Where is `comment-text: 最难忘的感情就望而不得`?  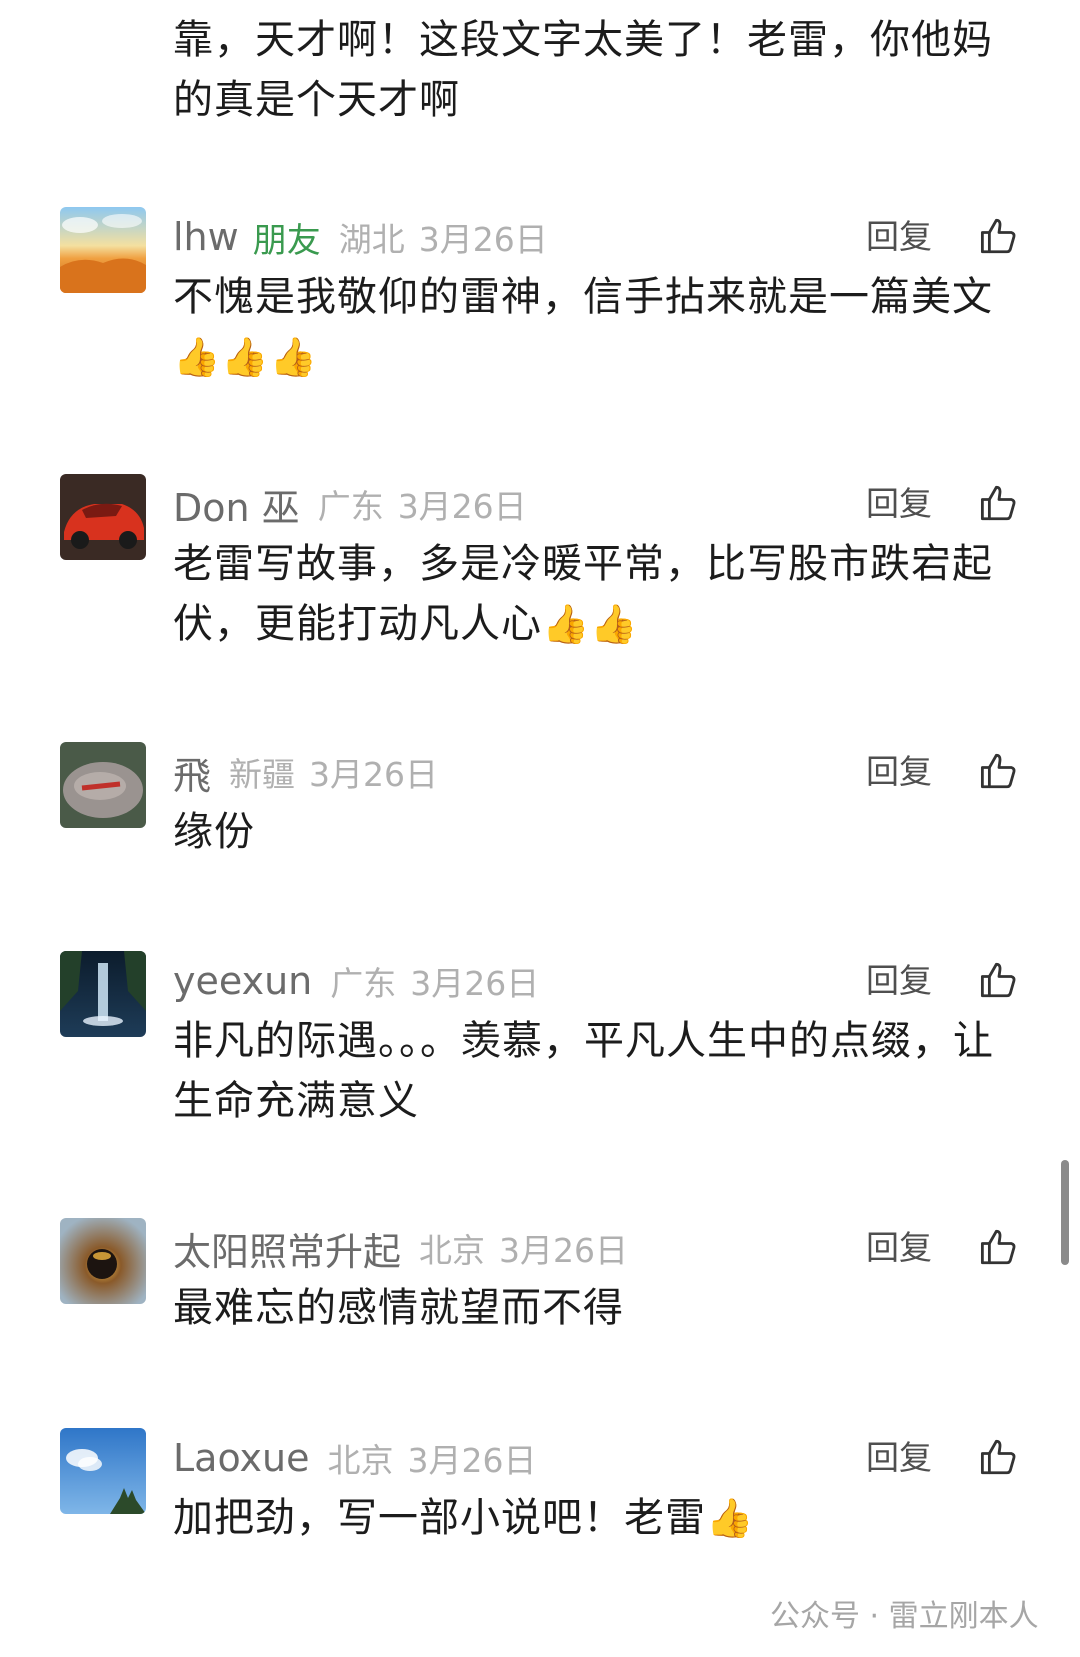
comment-text: 最难忘的感情就望而不得 is located at coordinates (588, 1308).